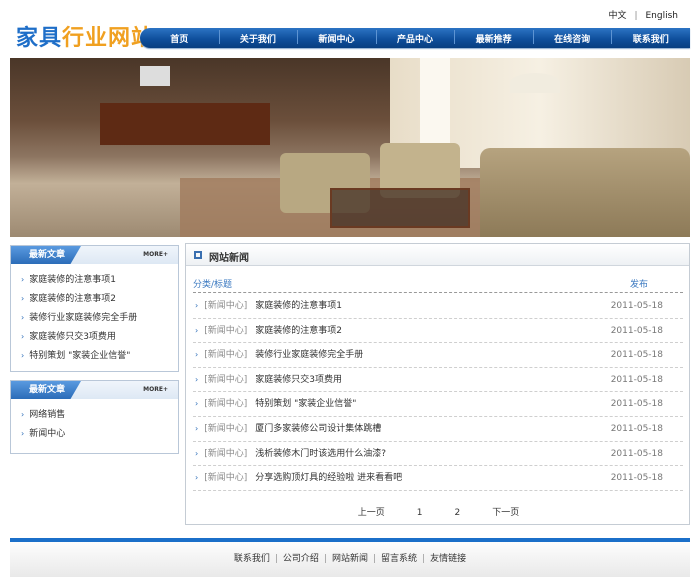 The width and height of the screenshot is (700, 577). Describe the element at coordinates (328, 478) in the screenshot. I see `news-title: 分享选购顶灯具的经验啦 进来看看吧` at that location.